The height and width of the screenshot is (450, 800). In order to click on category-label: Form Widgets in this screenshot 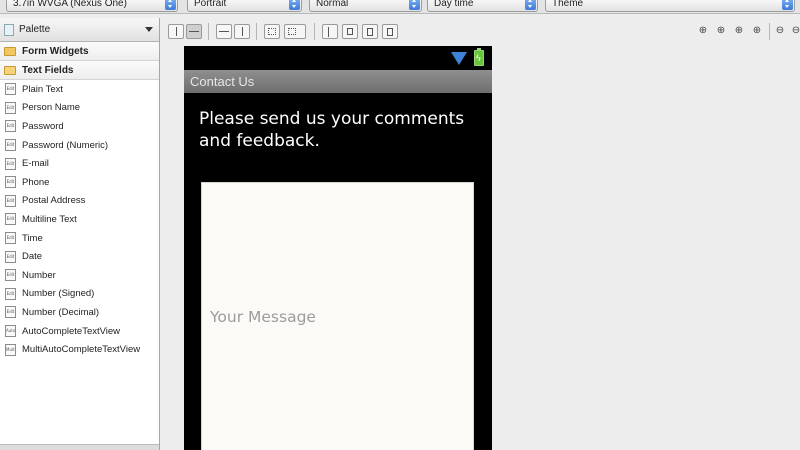, I will do `click(55, 51)`.